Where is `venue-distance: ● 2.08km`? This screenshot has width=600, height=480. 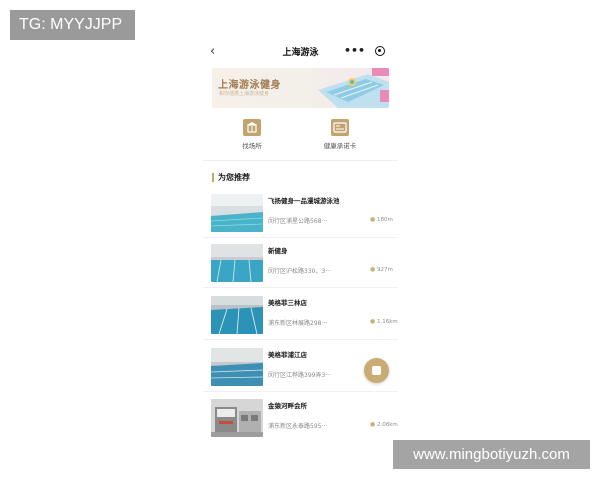
venue-distance: ● 2.08km is located at coordinates (384, 424).